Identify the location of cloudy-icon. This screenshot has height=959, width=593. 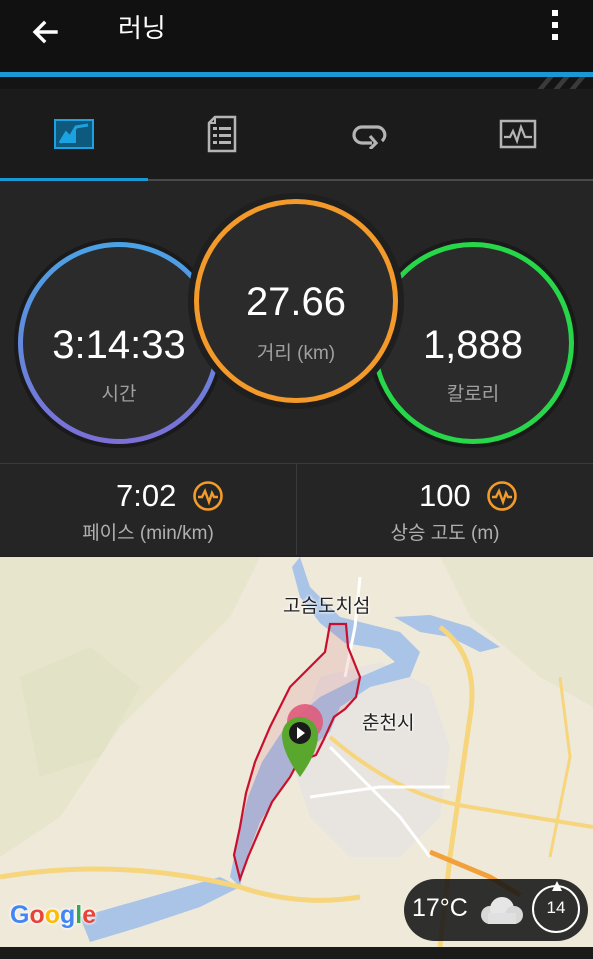
(502, 910).